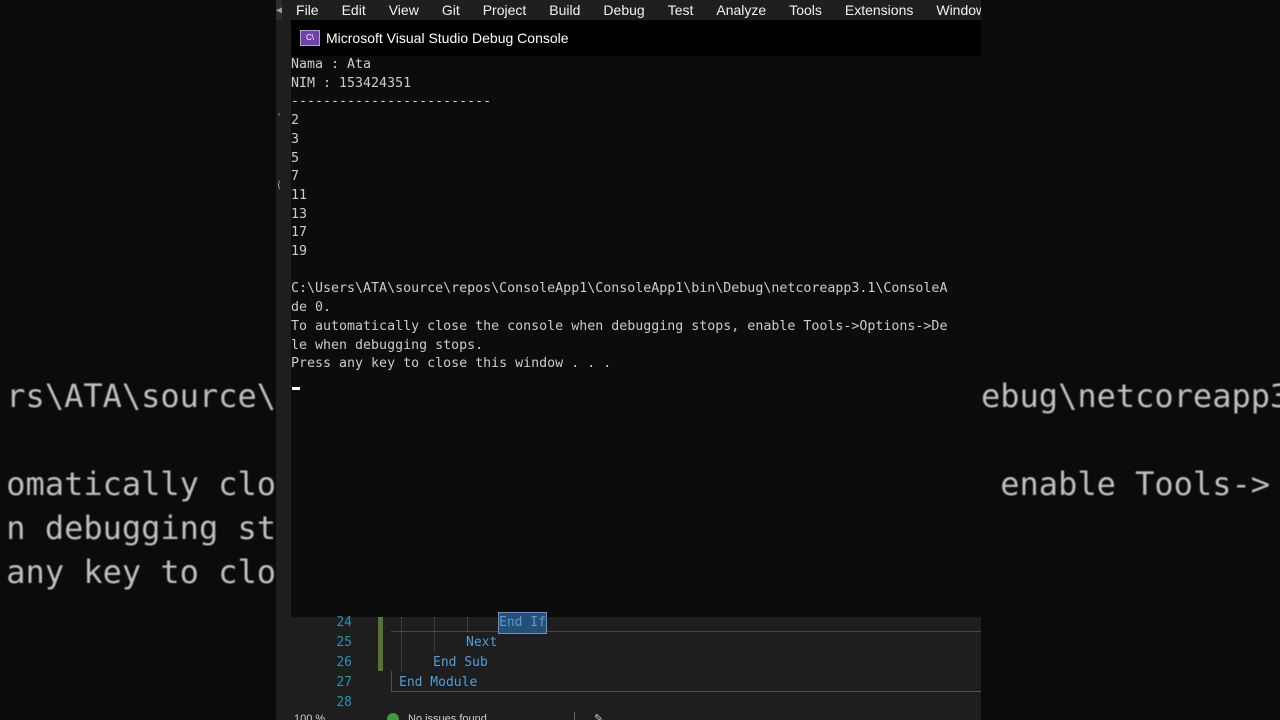 Image resolution: width=1280 pixels, height=720 pixels. Describe the element at coordinates (299, 233) in the screenshot. I see `output-line-prime: 17` at that location.